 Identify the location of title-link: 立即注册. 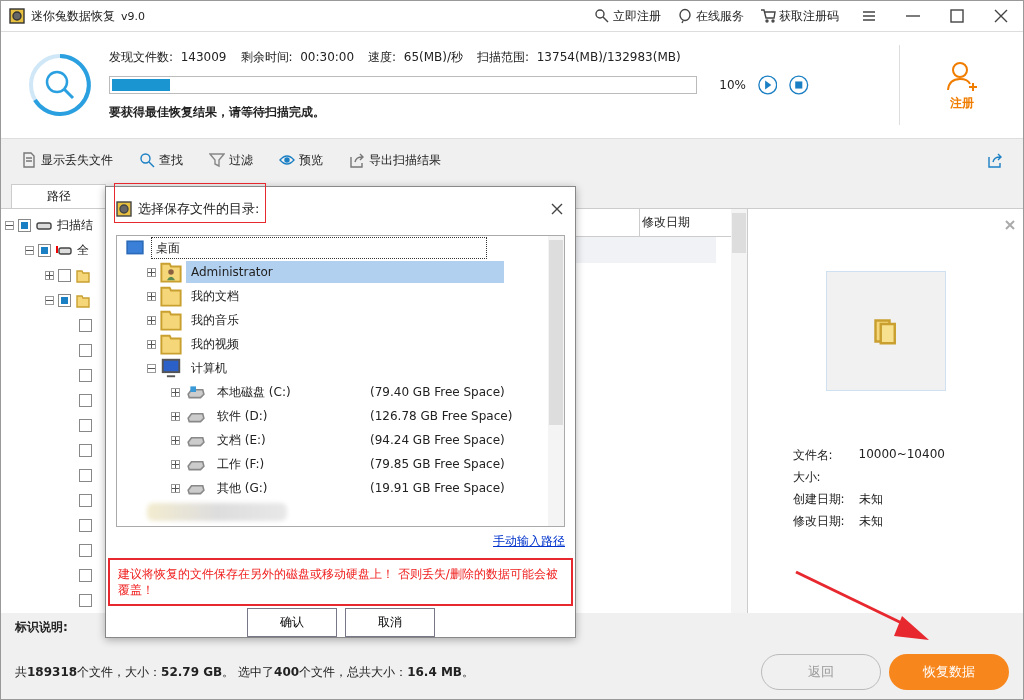
(627, 16).